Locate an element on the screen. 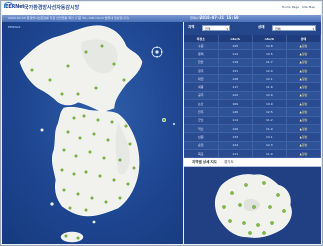 The width and height of the screenshot is (323, 246). column-header: 측정소 is located at coordinates (201, 38).